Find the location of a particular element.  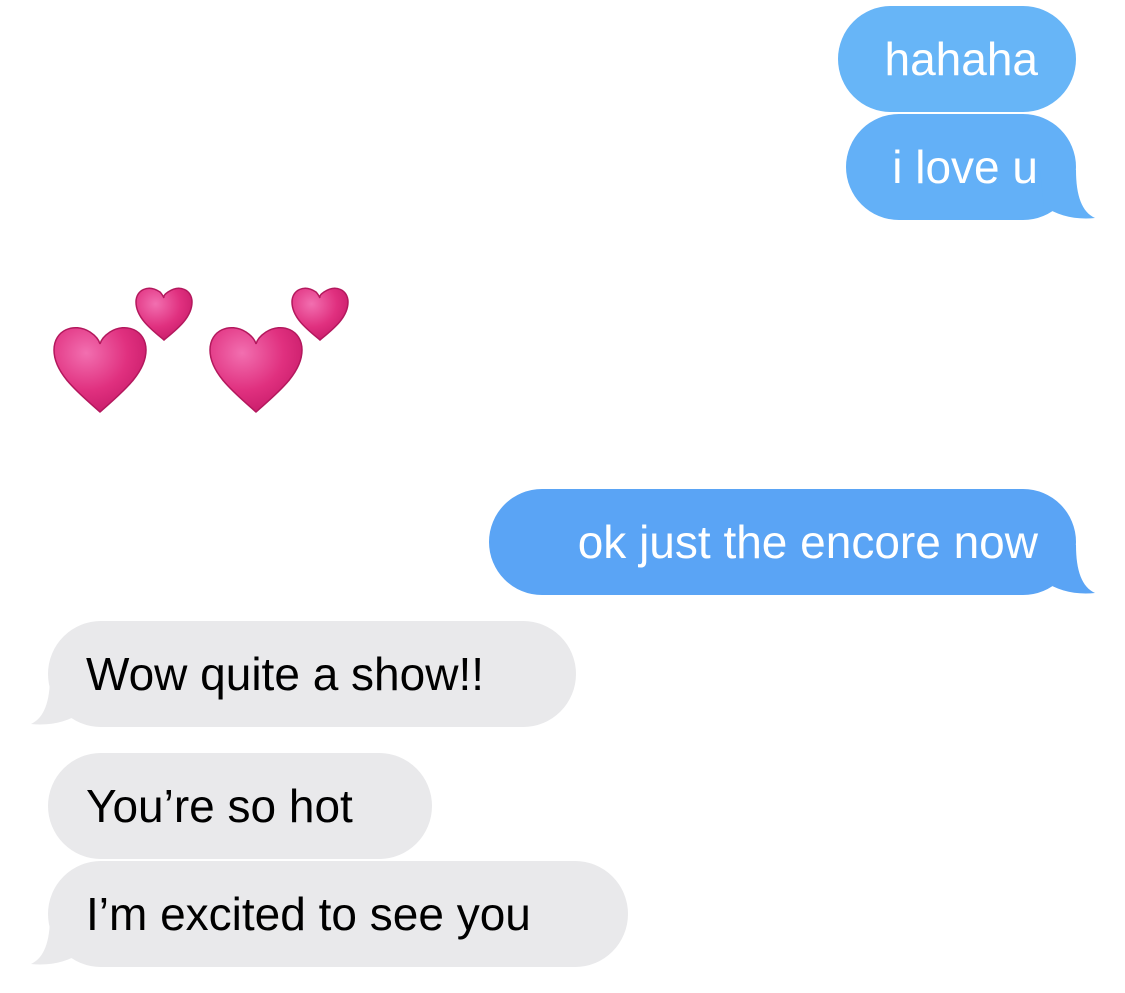

received-message-bubble: Wow quite a show!! is located at coordinates (312, 674).